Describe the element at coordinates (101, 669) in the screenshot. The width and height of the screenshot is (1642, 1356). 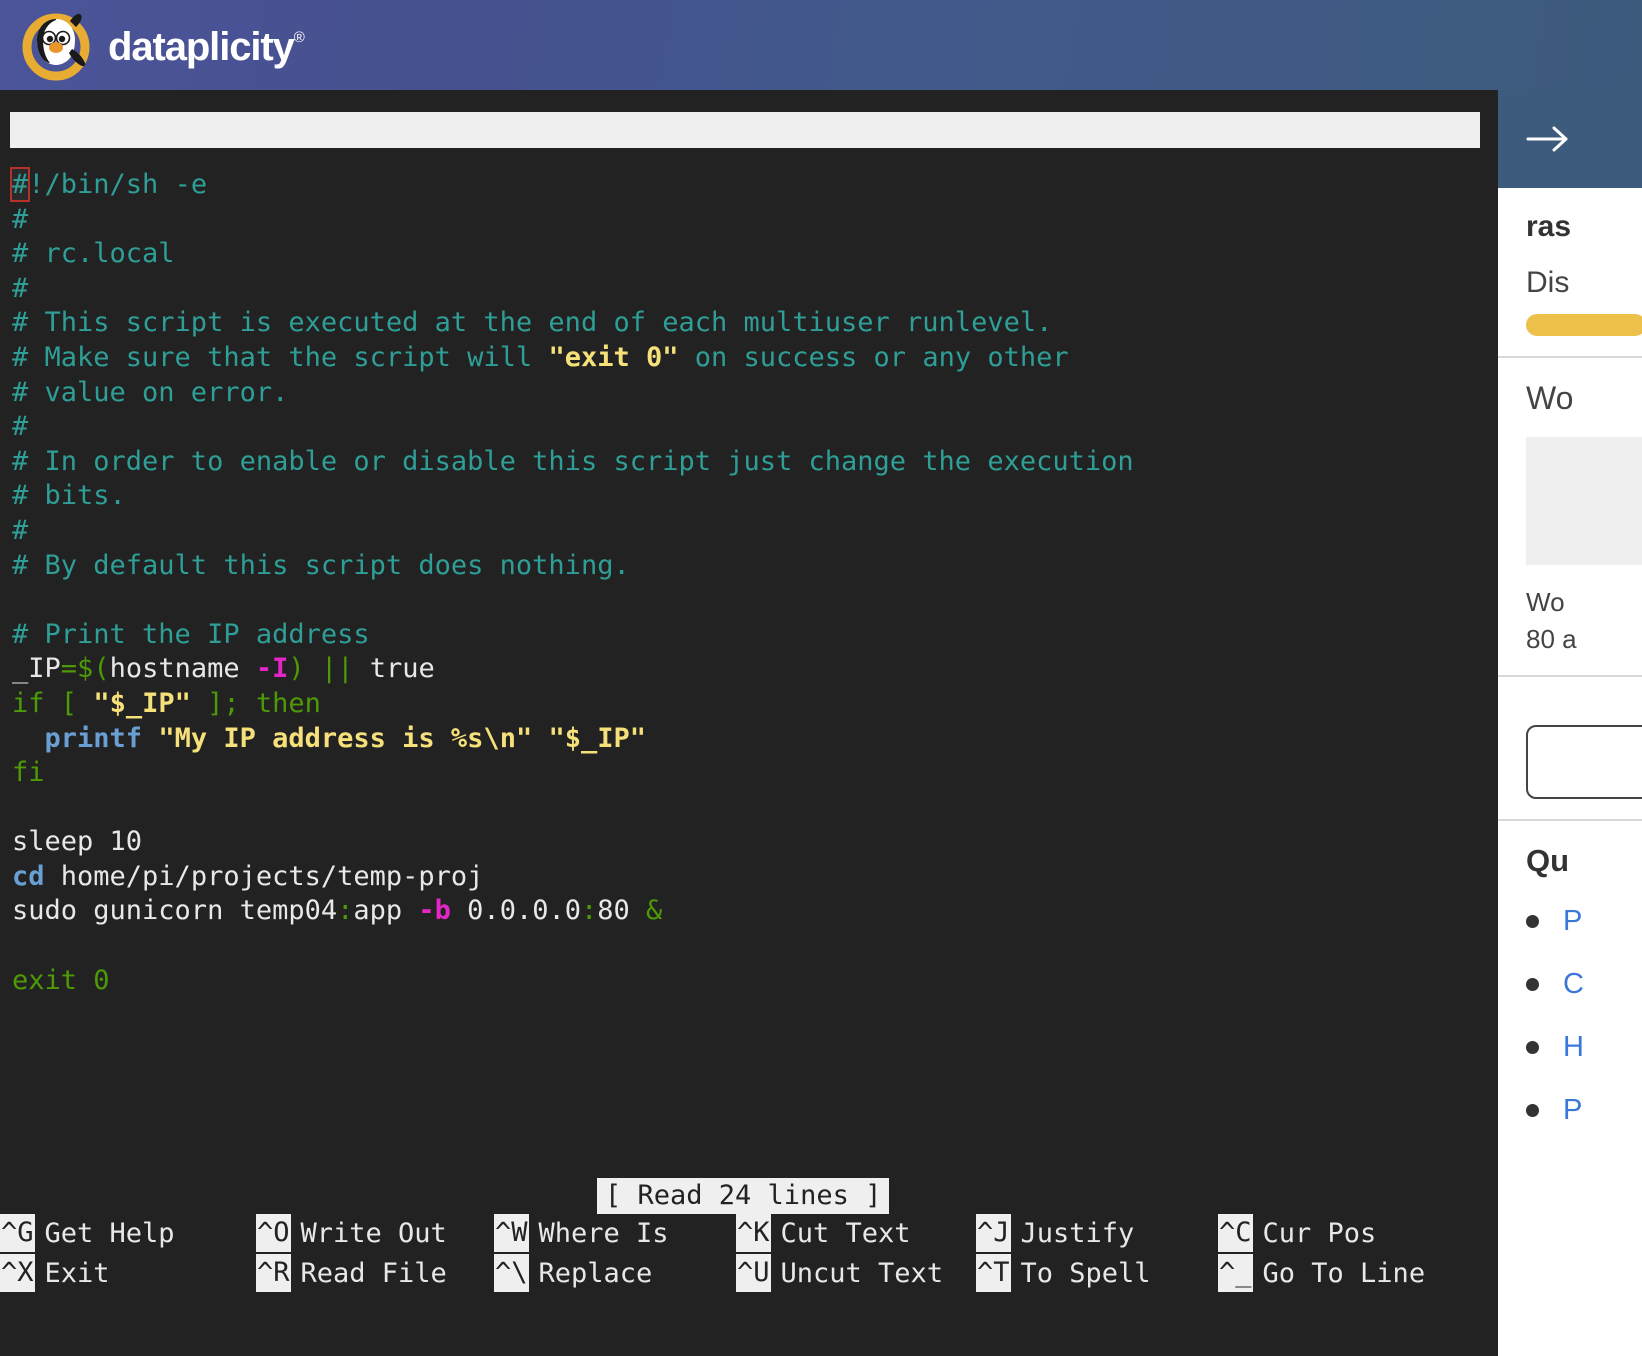
I see `code-token: (` at that location.